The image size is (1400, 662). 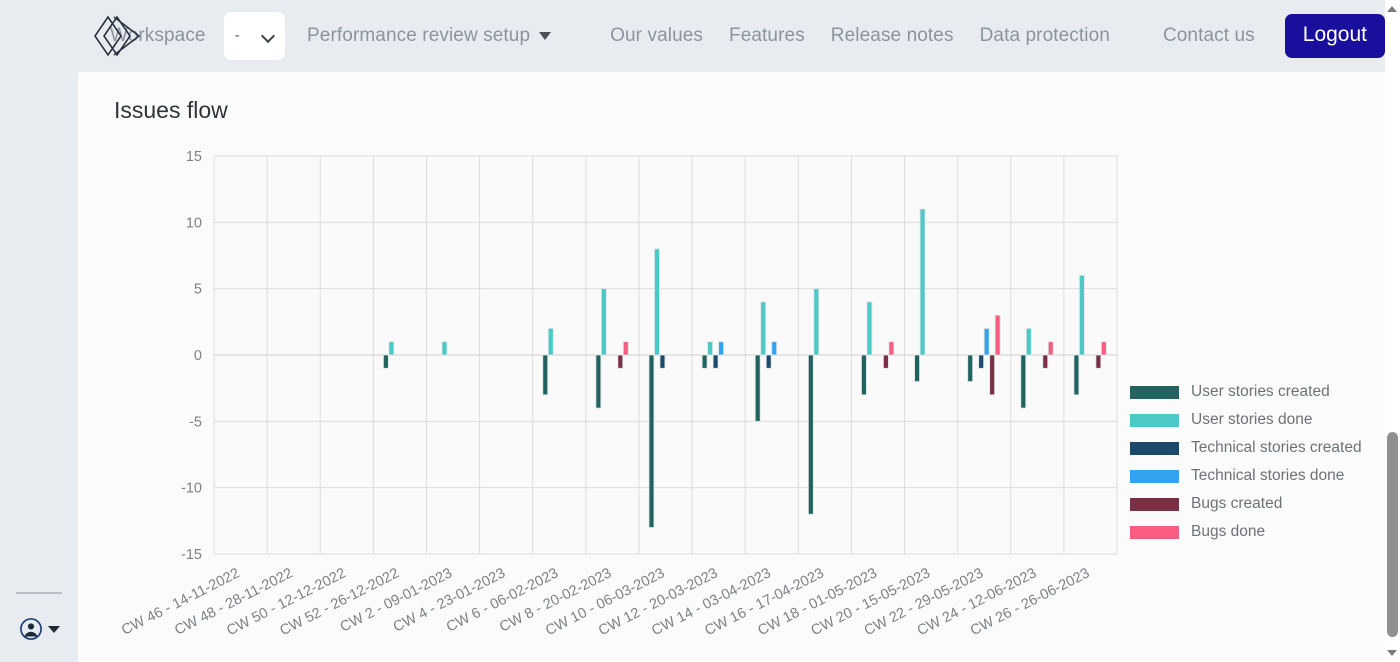 I want to click on sidebar-user-menu, so click(x=40, y=629).